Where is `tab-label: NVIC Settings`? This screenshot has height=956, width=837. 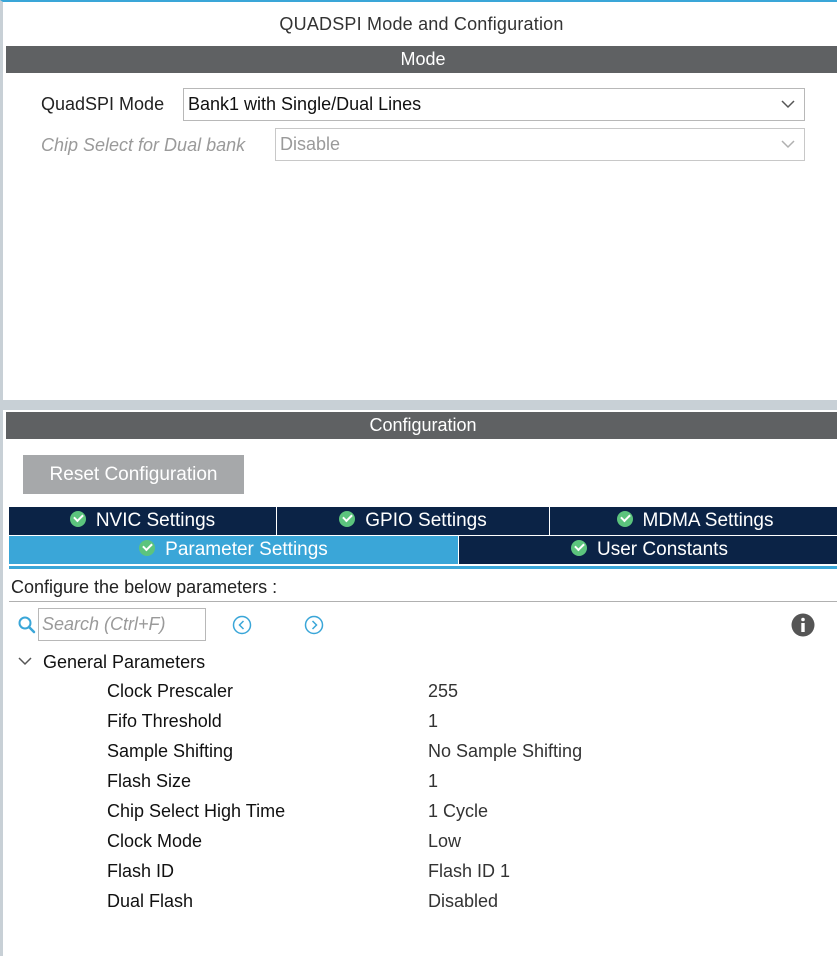
tab-label: NVIC Settings is located at coordinates (155, 520).